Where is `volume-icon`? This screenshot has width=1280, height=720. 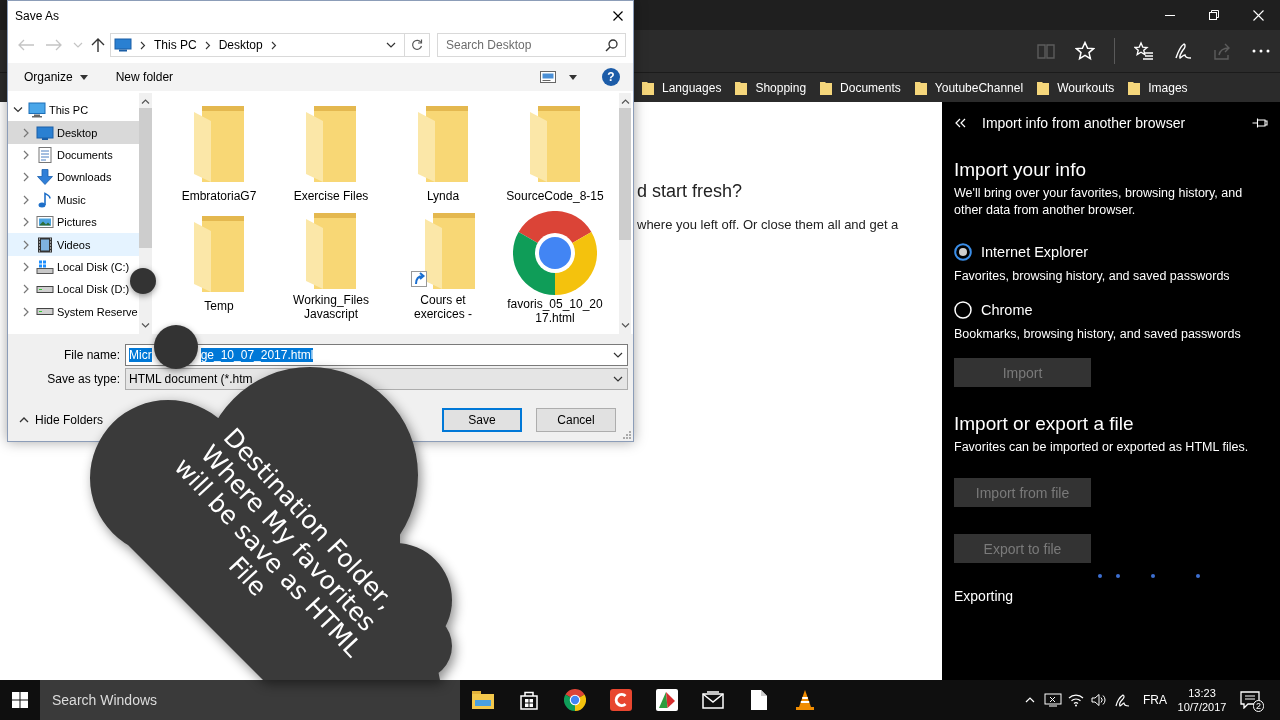 volume-icon is located at coordinates (1098, 700).